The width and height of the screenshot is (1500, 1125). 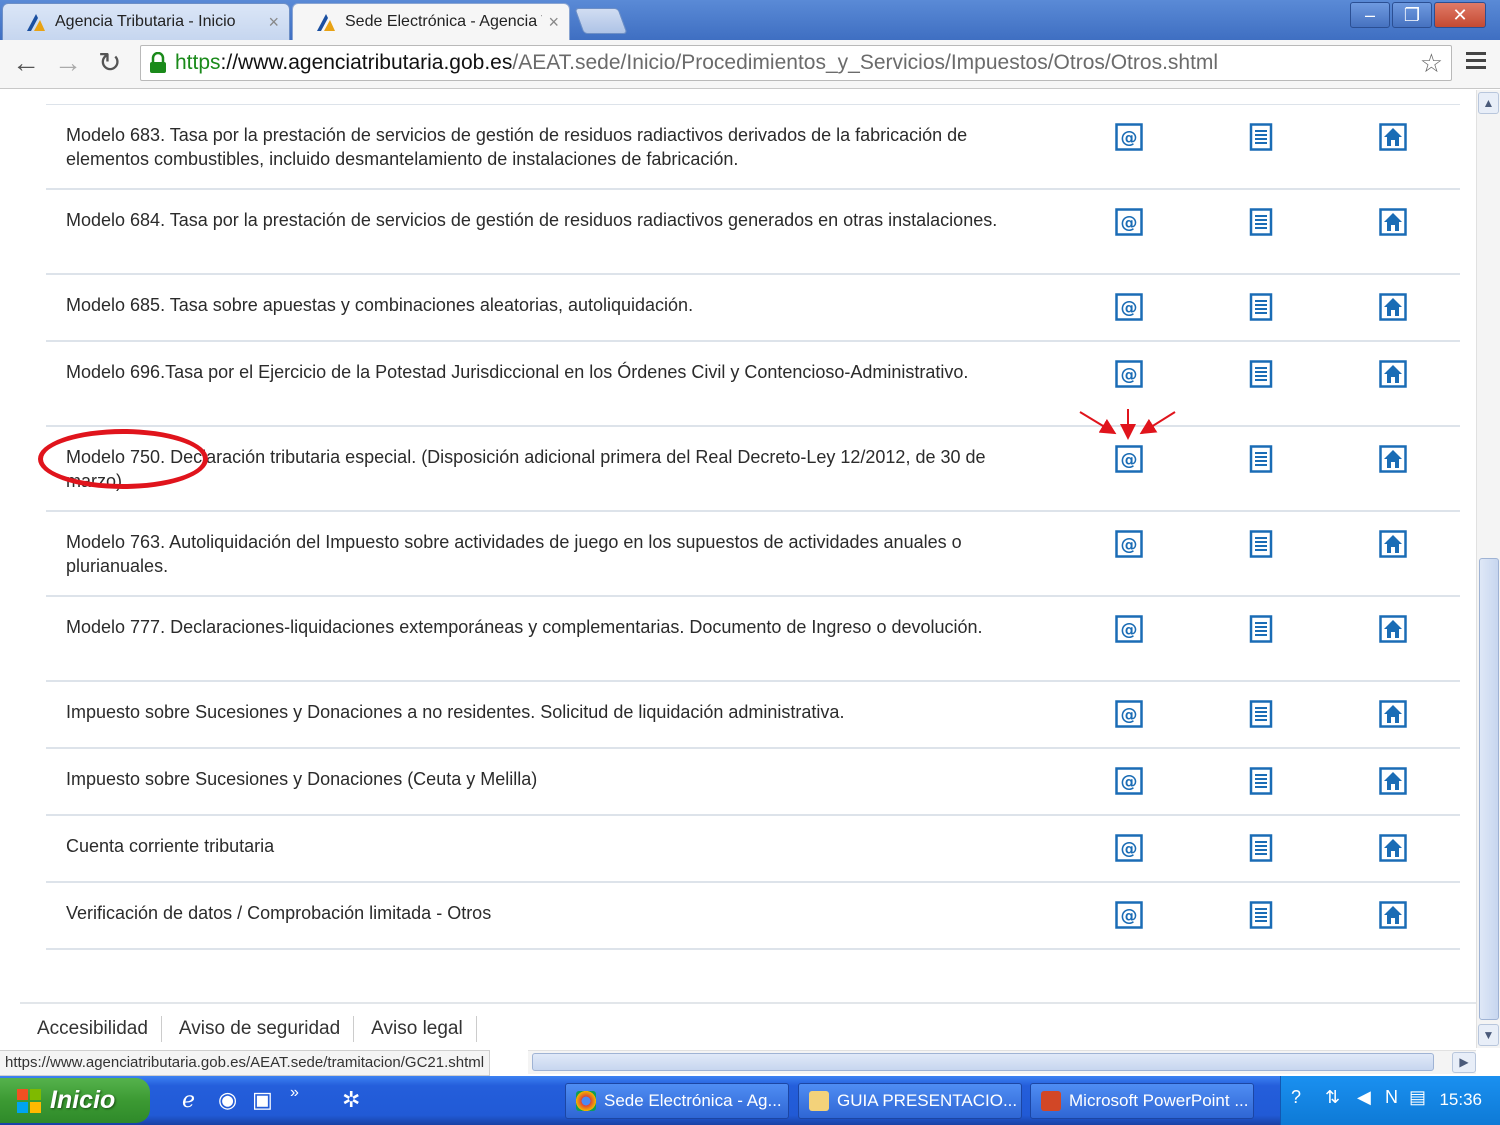 I want to click on desktop-icon: ✲, so click(x=351, y=1100).